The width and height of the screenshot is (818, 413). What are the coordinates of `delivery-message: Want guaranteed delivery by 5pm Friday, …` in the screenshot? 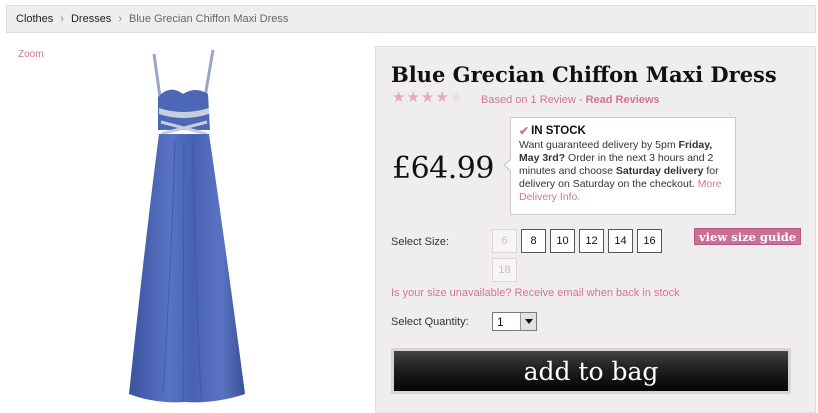 It's located at (620, 171).